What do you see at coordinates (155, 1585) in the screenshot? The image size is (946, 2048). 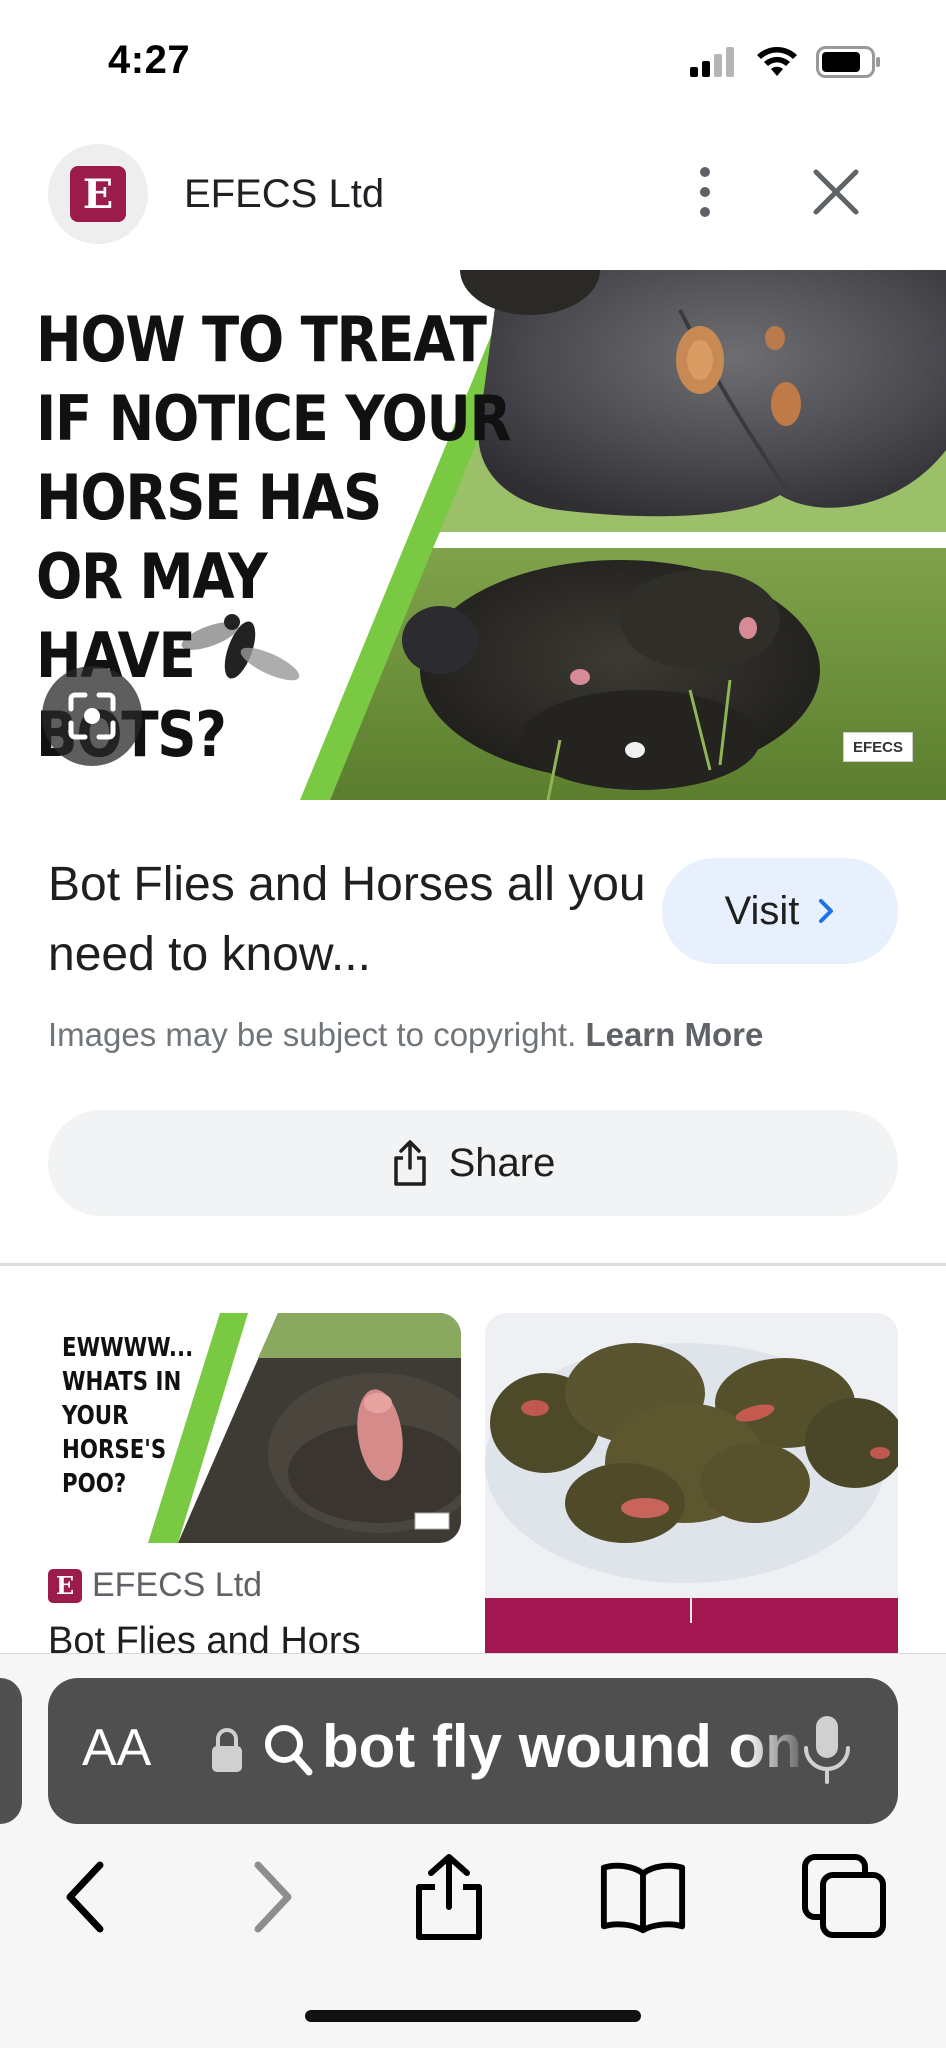 I see `related-card-source: E EFECS Ltd` at bounding box center [155, 1585].